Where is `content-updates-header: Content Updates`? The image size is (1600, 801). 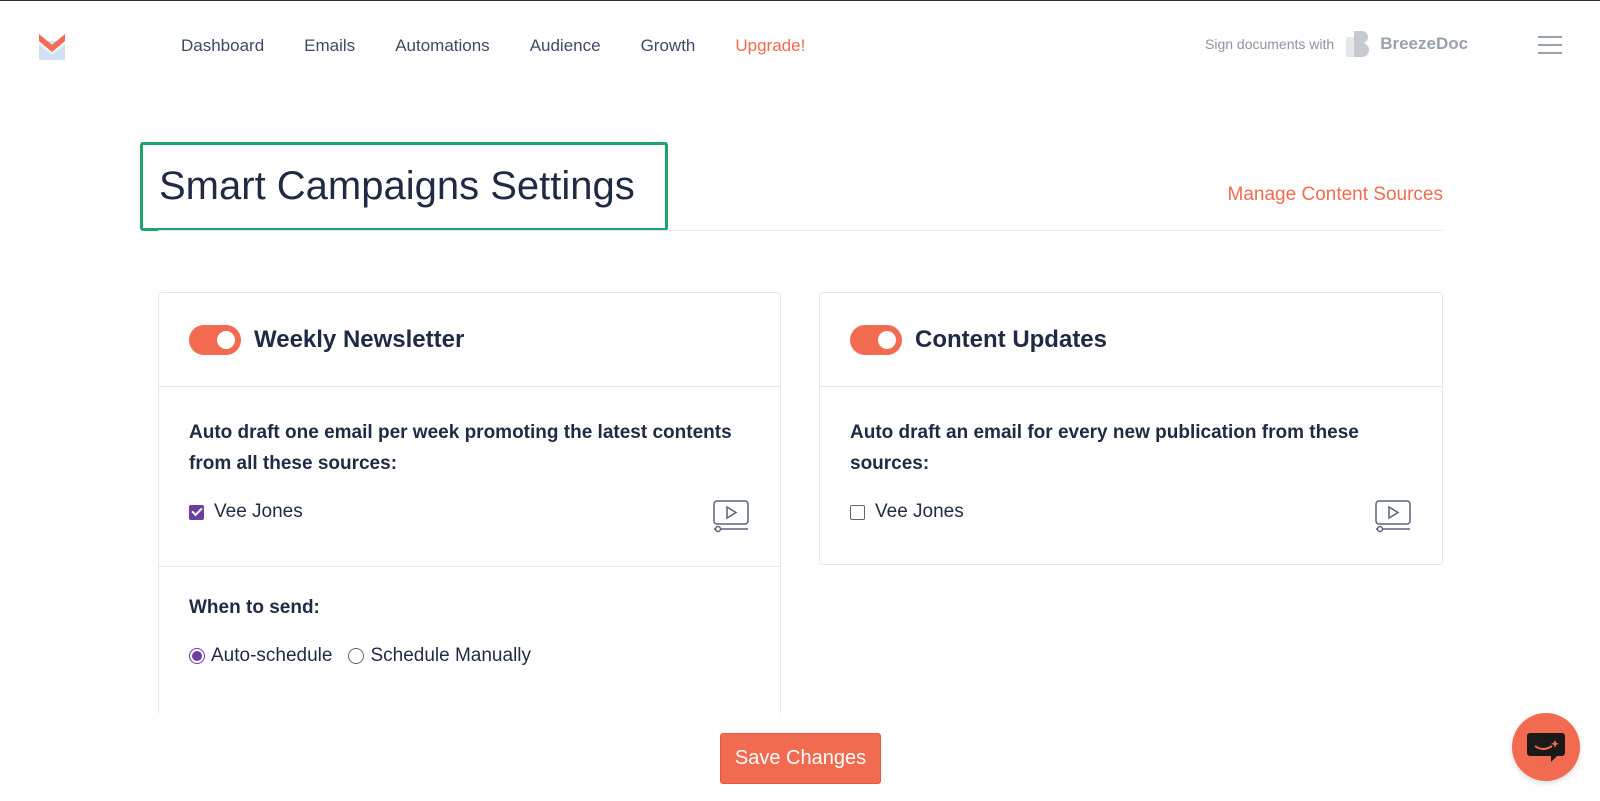
content-updates-header: Content Updates is located at coordinates (1131, 340).